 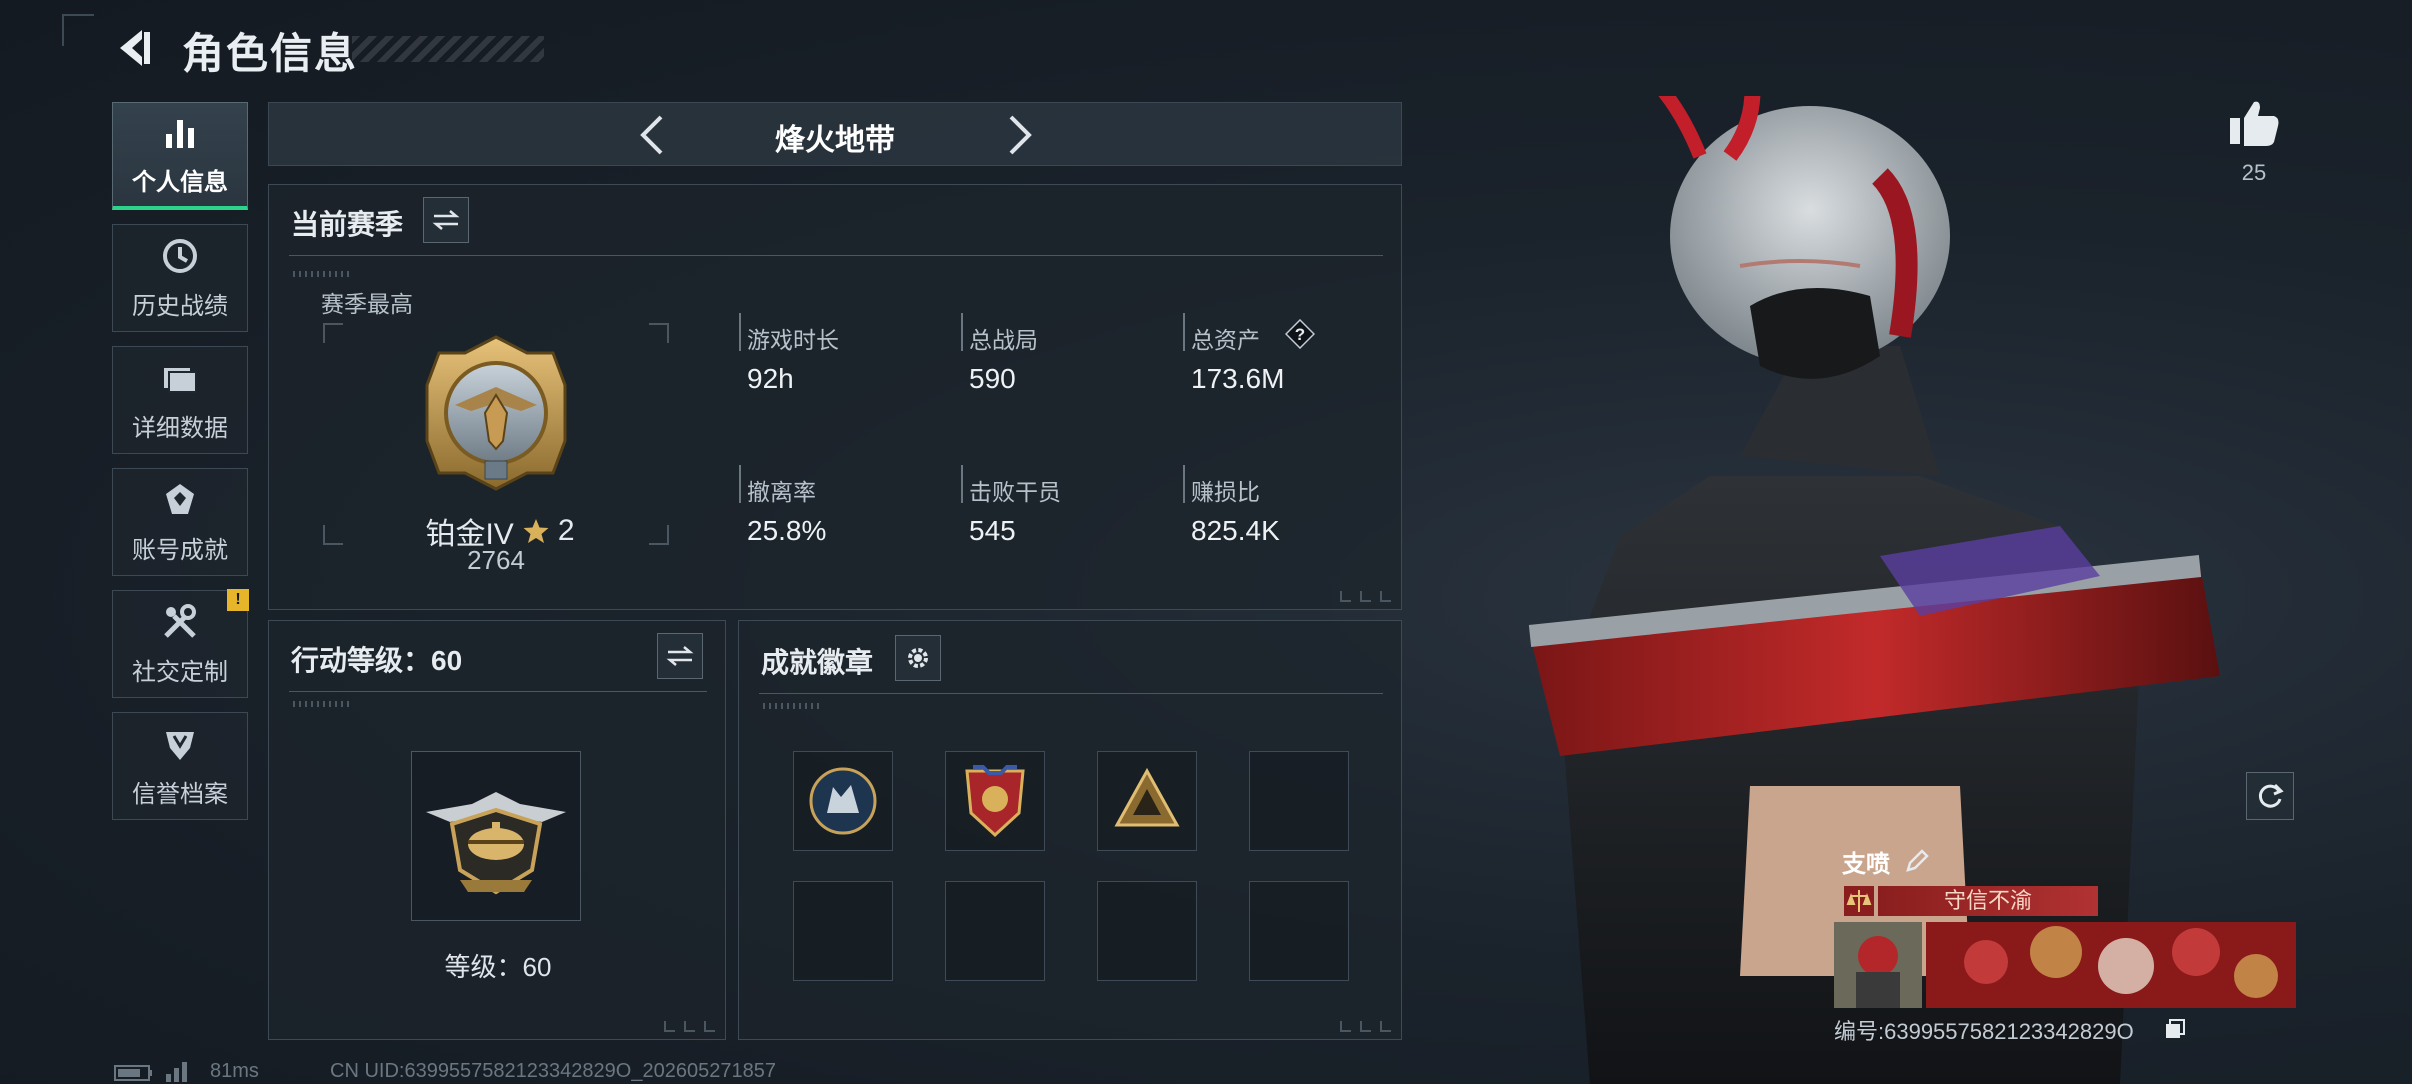 I want to click on mode-name: 烽火地带, so click(x=835, y=140).